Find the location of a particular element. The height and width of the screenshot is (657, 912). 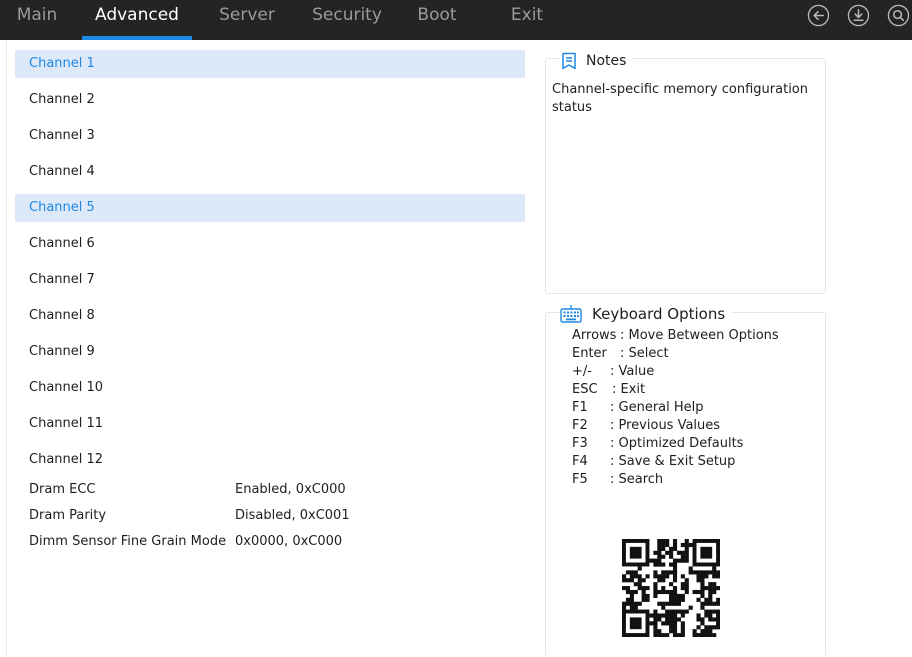

setting-row-dram-parity: Dram Parity Disabled, 0xC001 is located at coordinates (279, 516).